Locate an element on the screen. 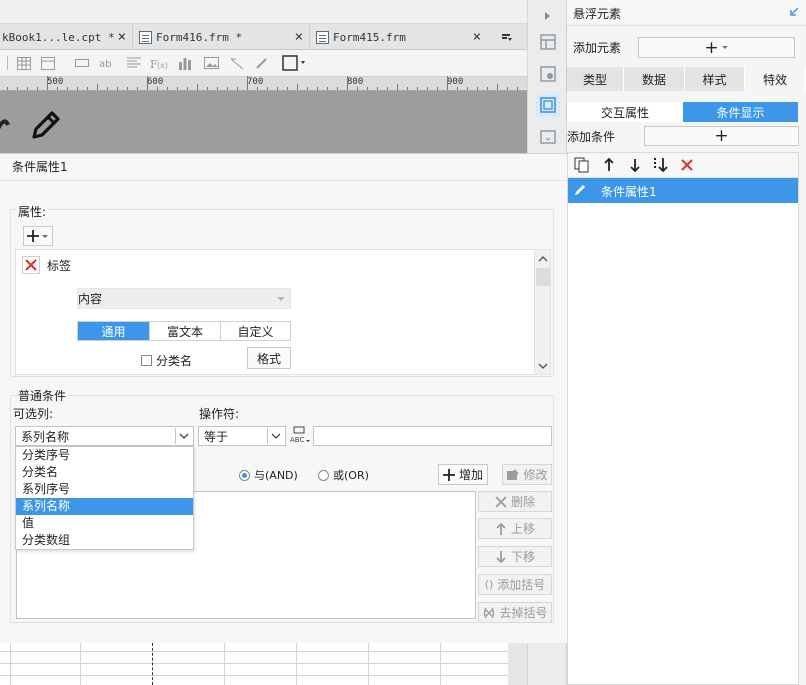  arrow-up-icon is located at coordinates (609, 165).